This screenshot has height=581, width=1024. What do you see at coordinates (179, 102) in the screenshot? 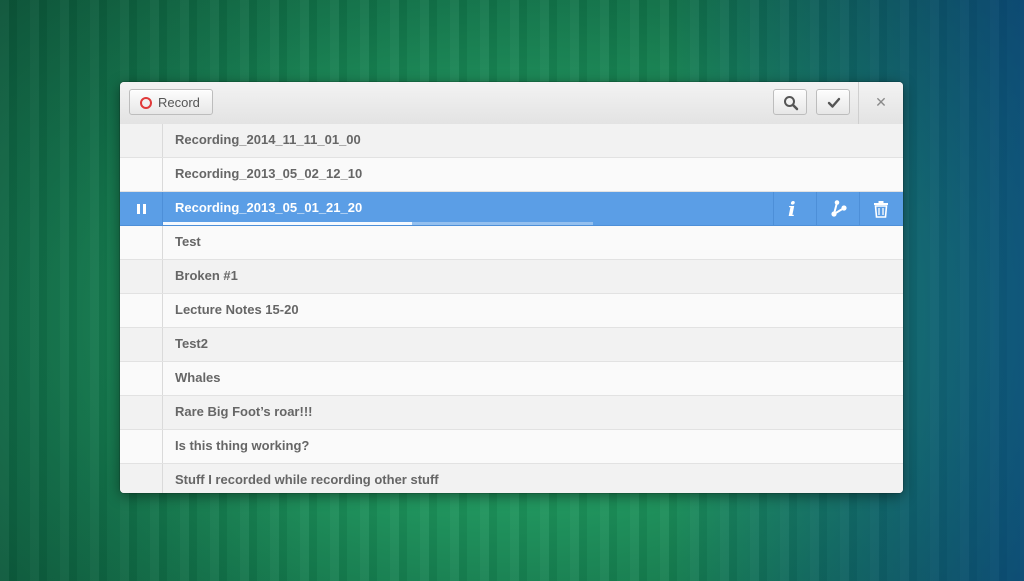
I see `record-label: Record` at bounding box center [179, 102].